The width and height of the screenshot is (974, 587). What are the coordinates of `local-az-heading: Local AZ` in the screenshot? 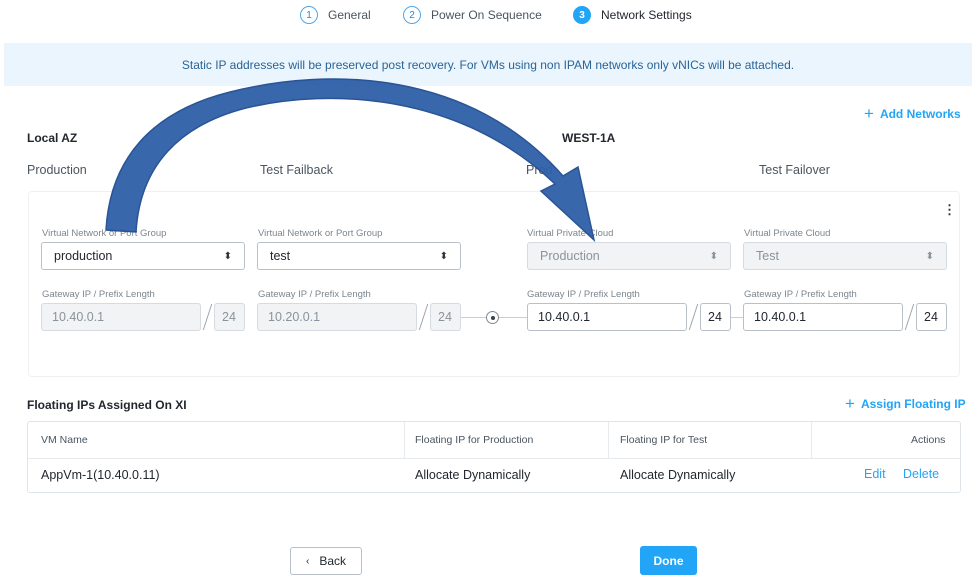 It's located at (52, 138).